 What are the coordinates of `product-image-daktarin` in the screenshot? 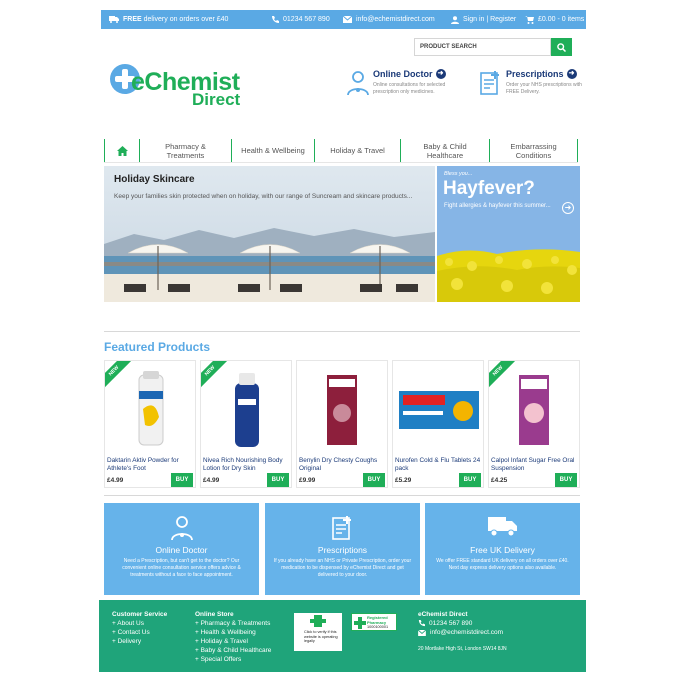 It's located at (151, 408).